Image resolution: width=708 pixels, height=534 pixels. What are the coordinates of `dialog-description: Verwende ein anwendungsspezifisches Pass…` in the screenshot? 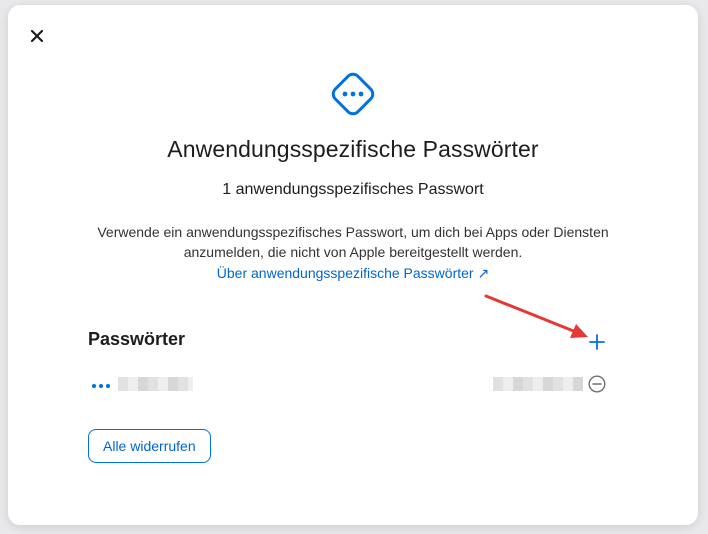 It's located at (353, 242).